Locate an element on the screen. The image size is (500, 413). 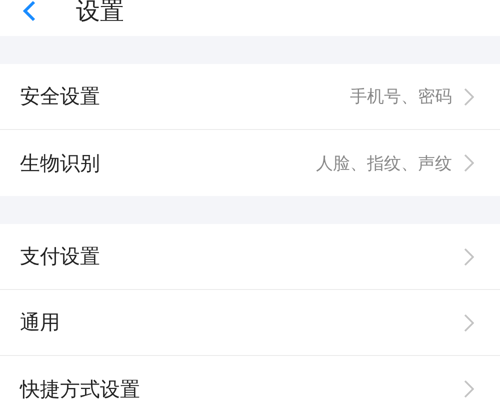
item-detail: 人脸、指纹、声纹 is located at coordinates (384, 163).